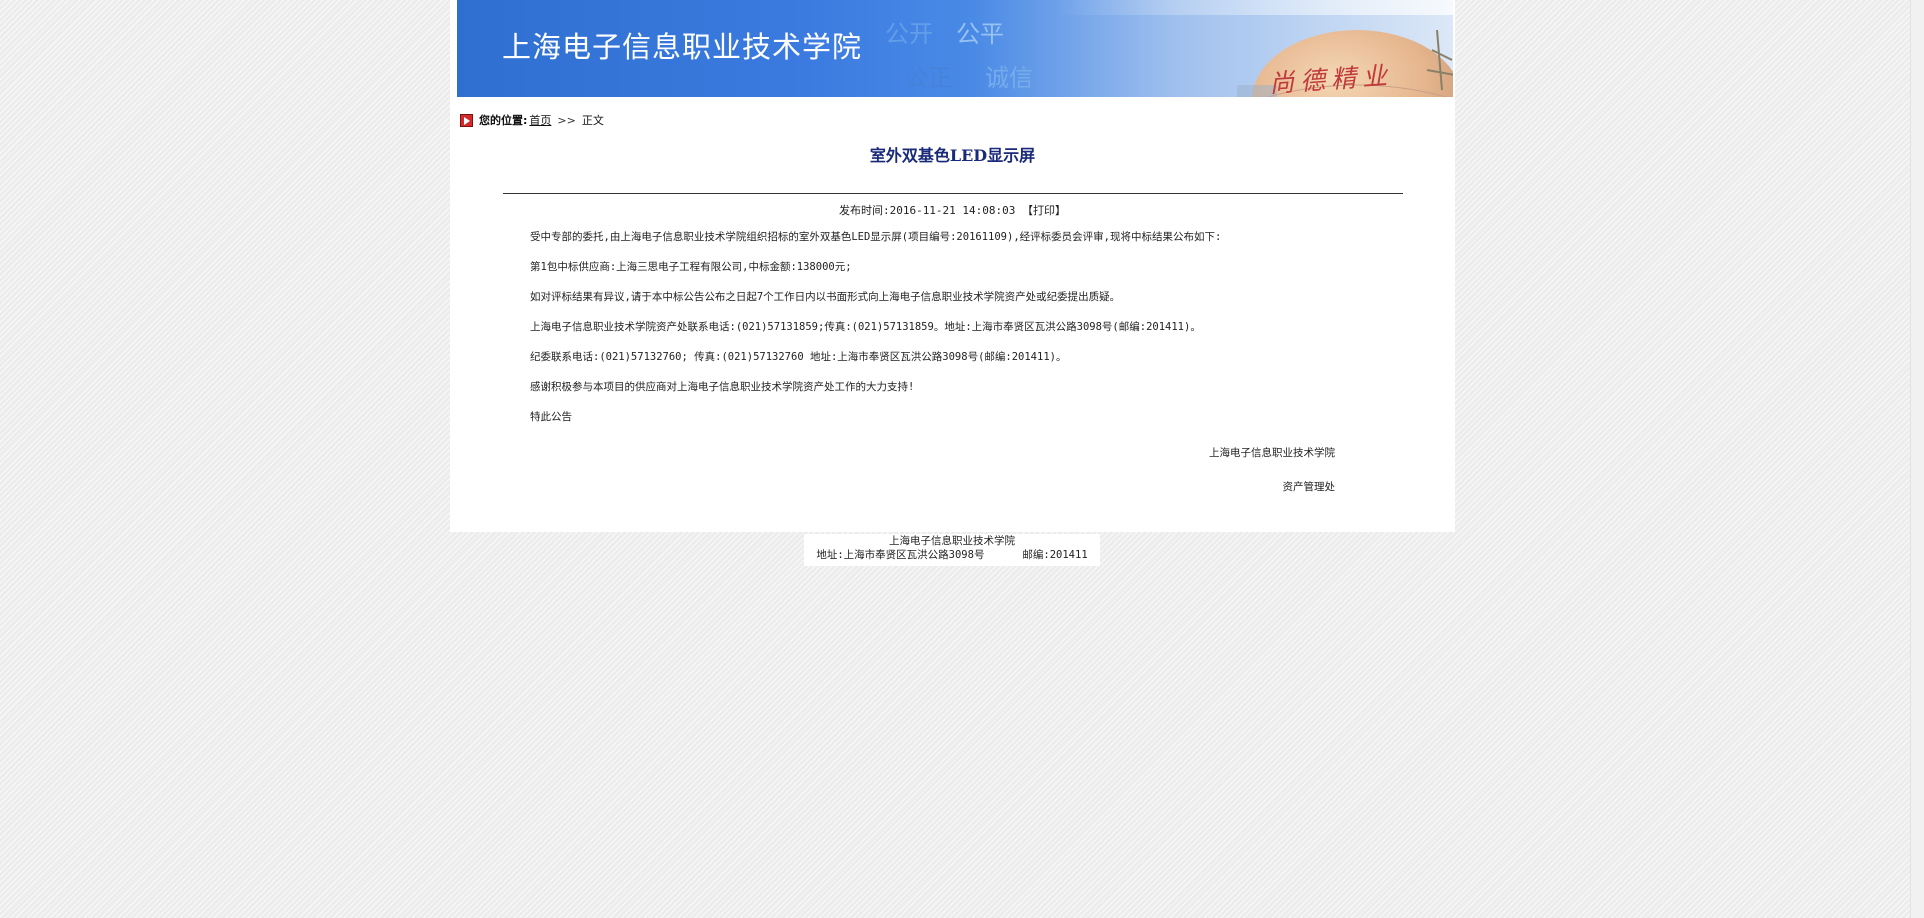 The height and width of the screenshot is (918, 1924). What do you see at coordinates (980, 34) in the screenshot?
I see `motto-word: 公平` at bounding box center [980, 34].